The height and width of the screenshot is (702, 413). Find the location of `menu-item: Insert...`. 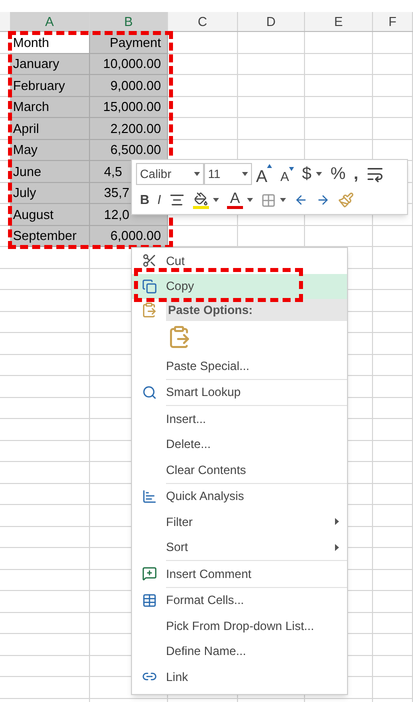

menu-item: Insert... is located at coordinates (239, 419).